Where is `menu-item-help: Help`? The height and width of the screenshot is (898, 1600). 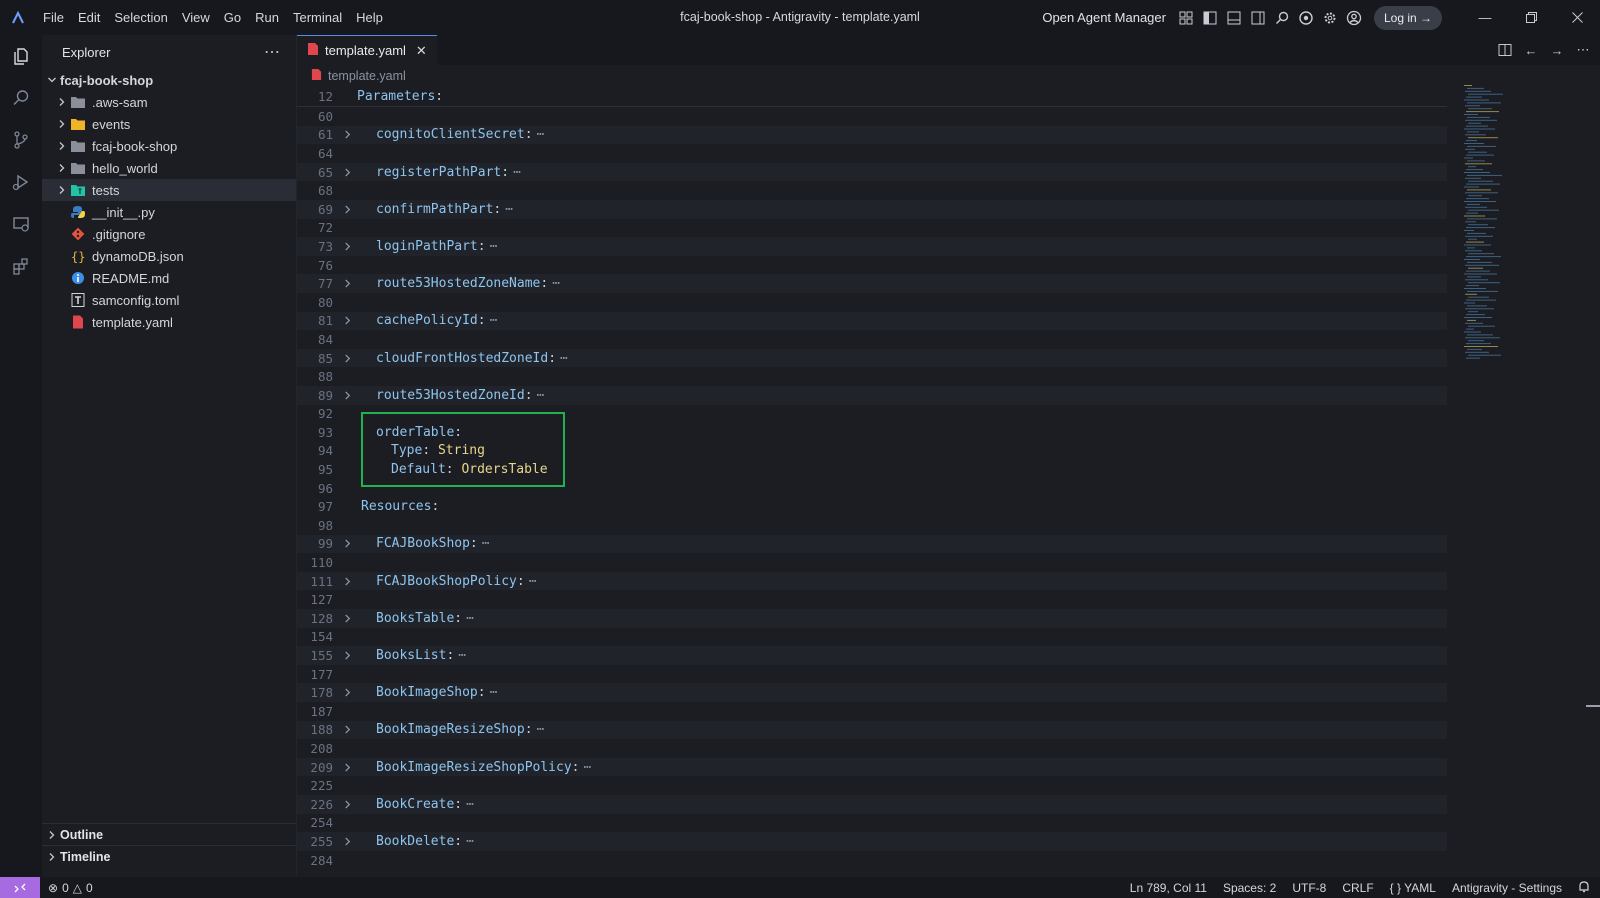 menu-item-help: Help is located at coordinates (369, 17).